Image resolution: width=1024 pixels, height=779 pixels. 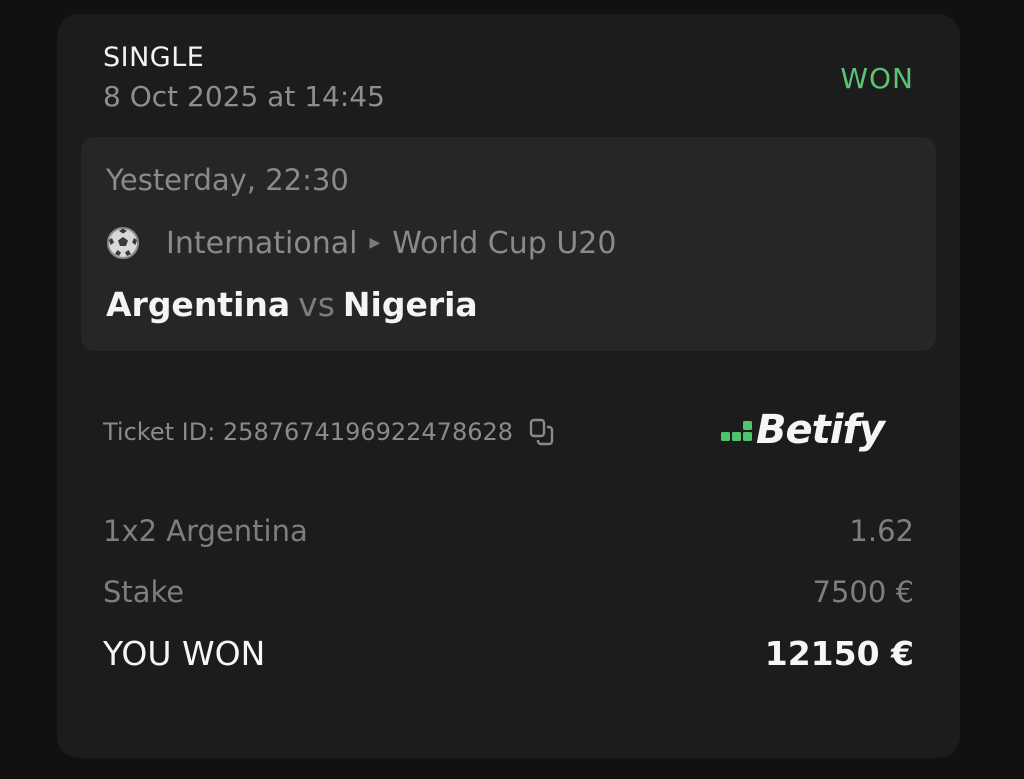 I want to click on category-label: International, so click(x=262, y=243).